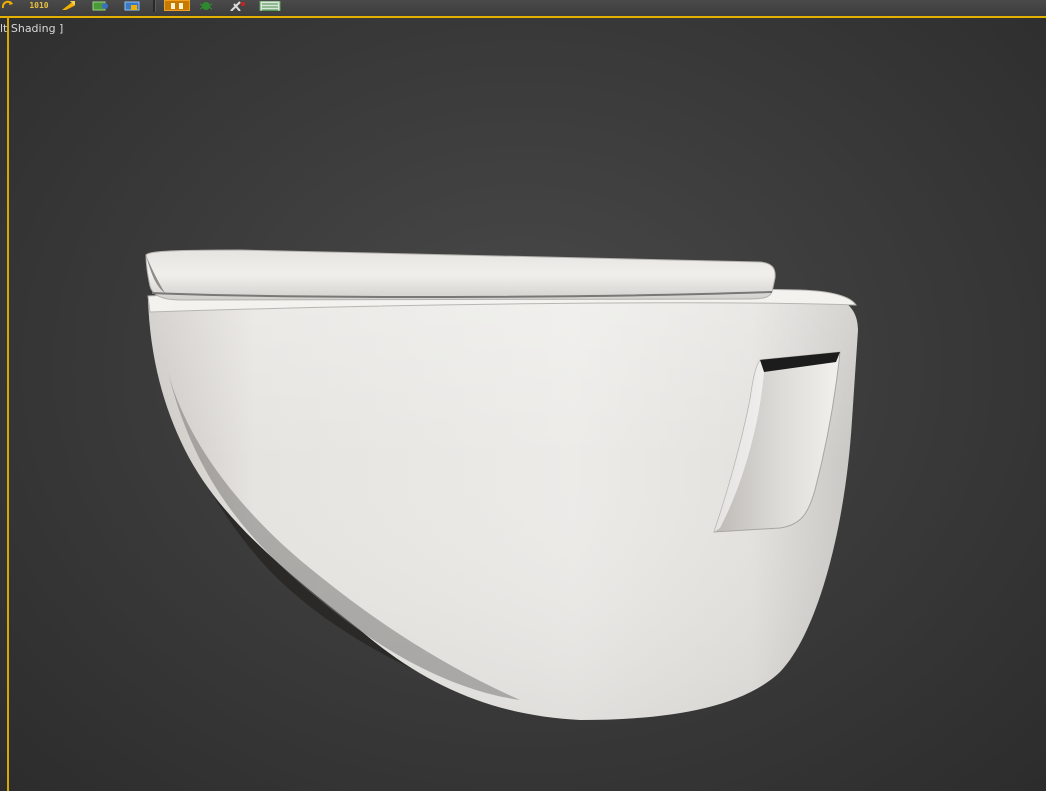 The image size is (1046, 791). I want to click on toilet-lid, so click(460, 275).